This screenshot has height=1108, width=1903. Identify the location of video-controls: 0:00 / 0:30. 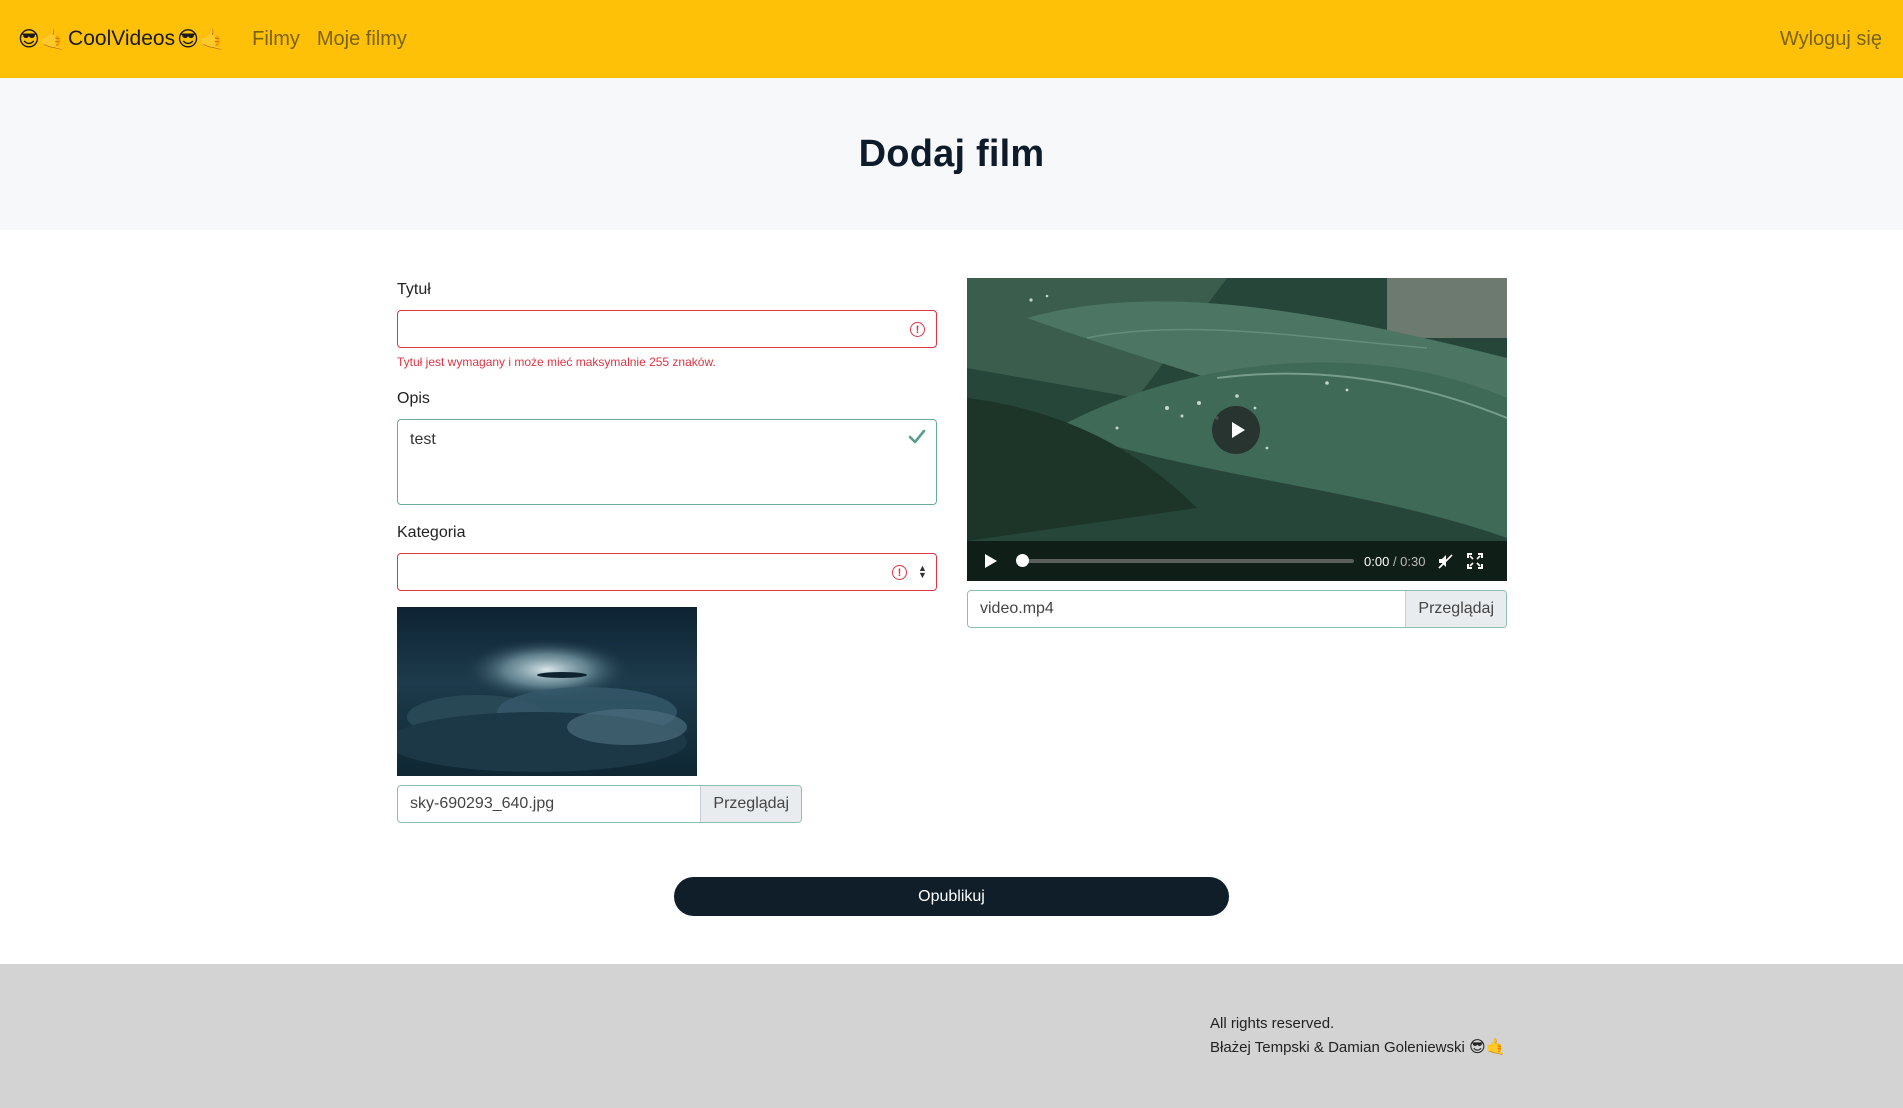
(1237, 561).